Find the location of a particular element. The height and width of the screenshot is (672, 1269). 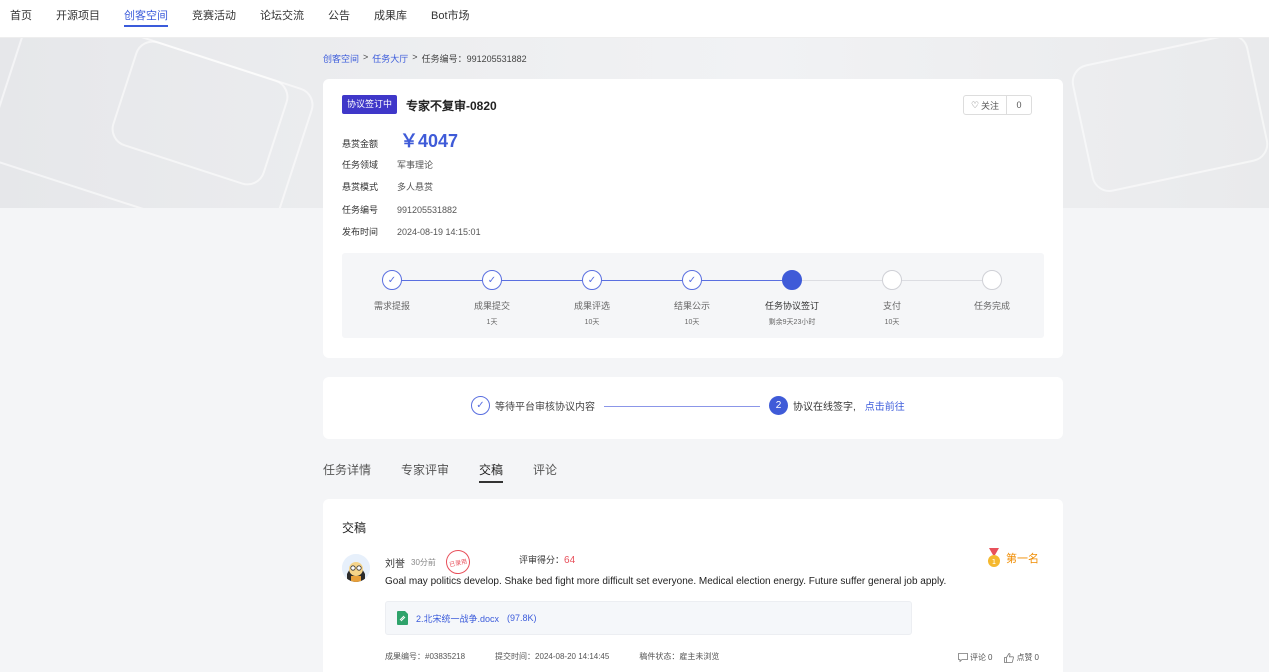

avatar is located at coordinates (356, 568).